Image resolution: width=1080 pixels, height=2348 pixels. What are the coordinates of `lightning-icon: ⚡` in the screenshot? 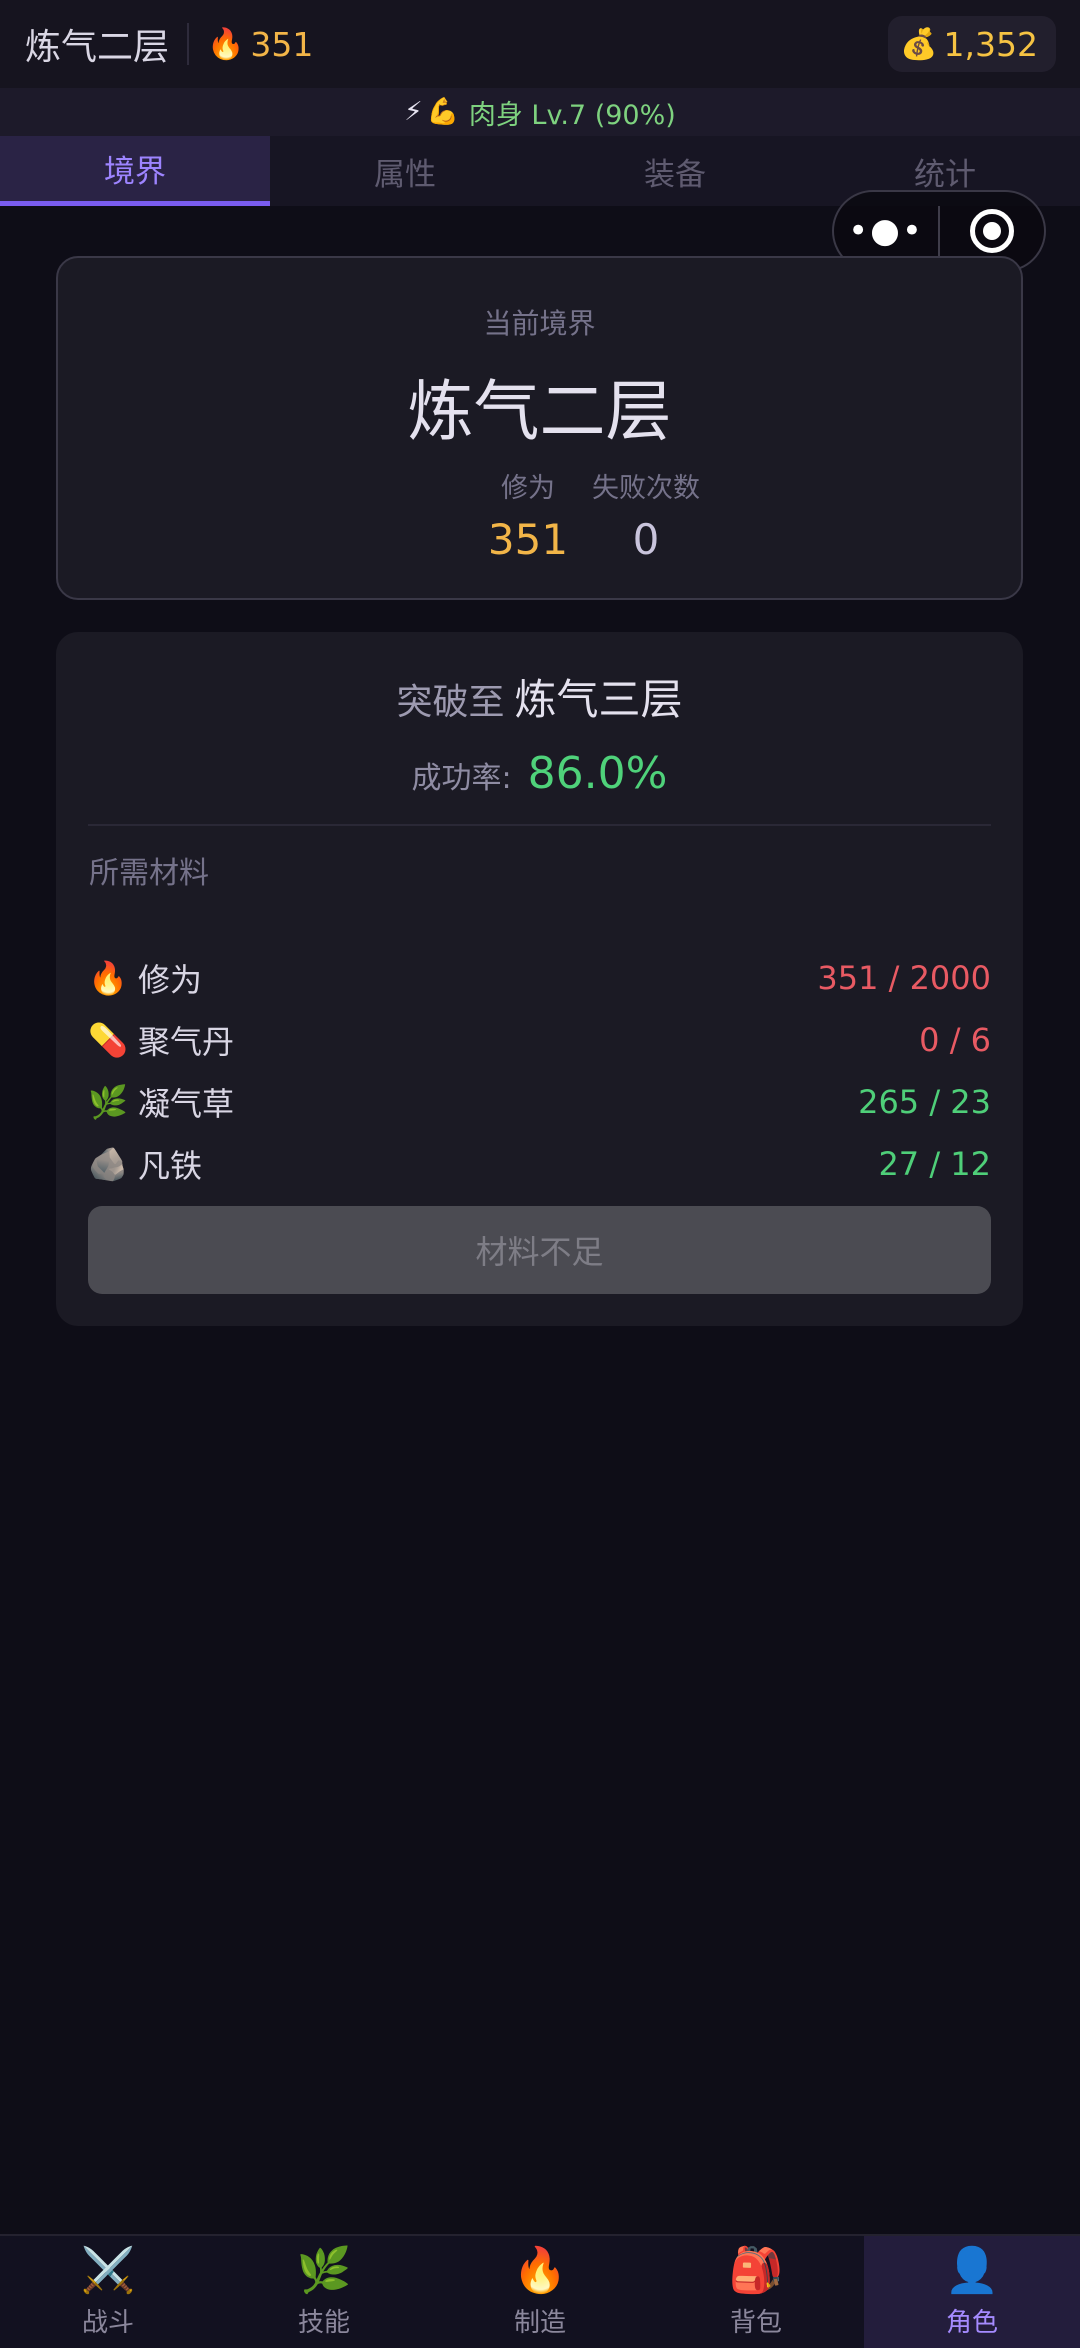 It's located at (413, 112).